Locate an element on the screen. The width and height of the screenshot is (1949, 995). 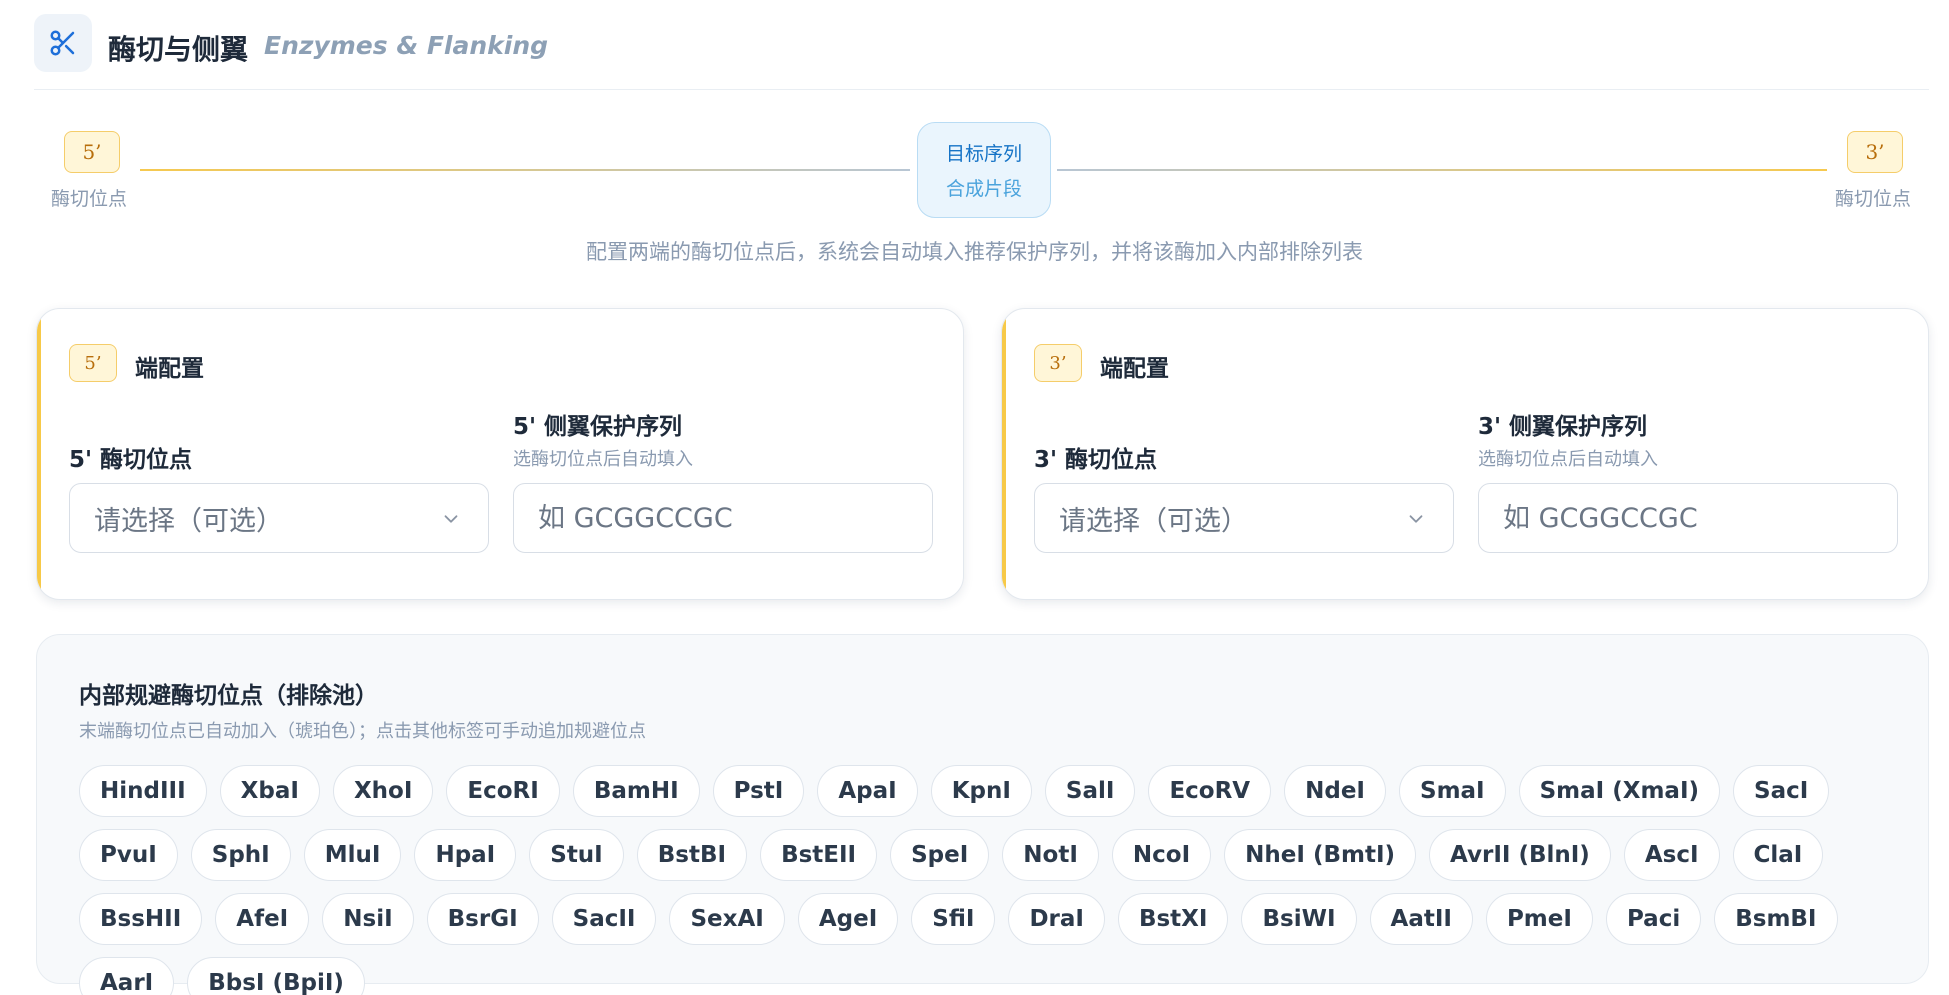
three-prime-badge: 3’ is located at coordinates (1875, 152).